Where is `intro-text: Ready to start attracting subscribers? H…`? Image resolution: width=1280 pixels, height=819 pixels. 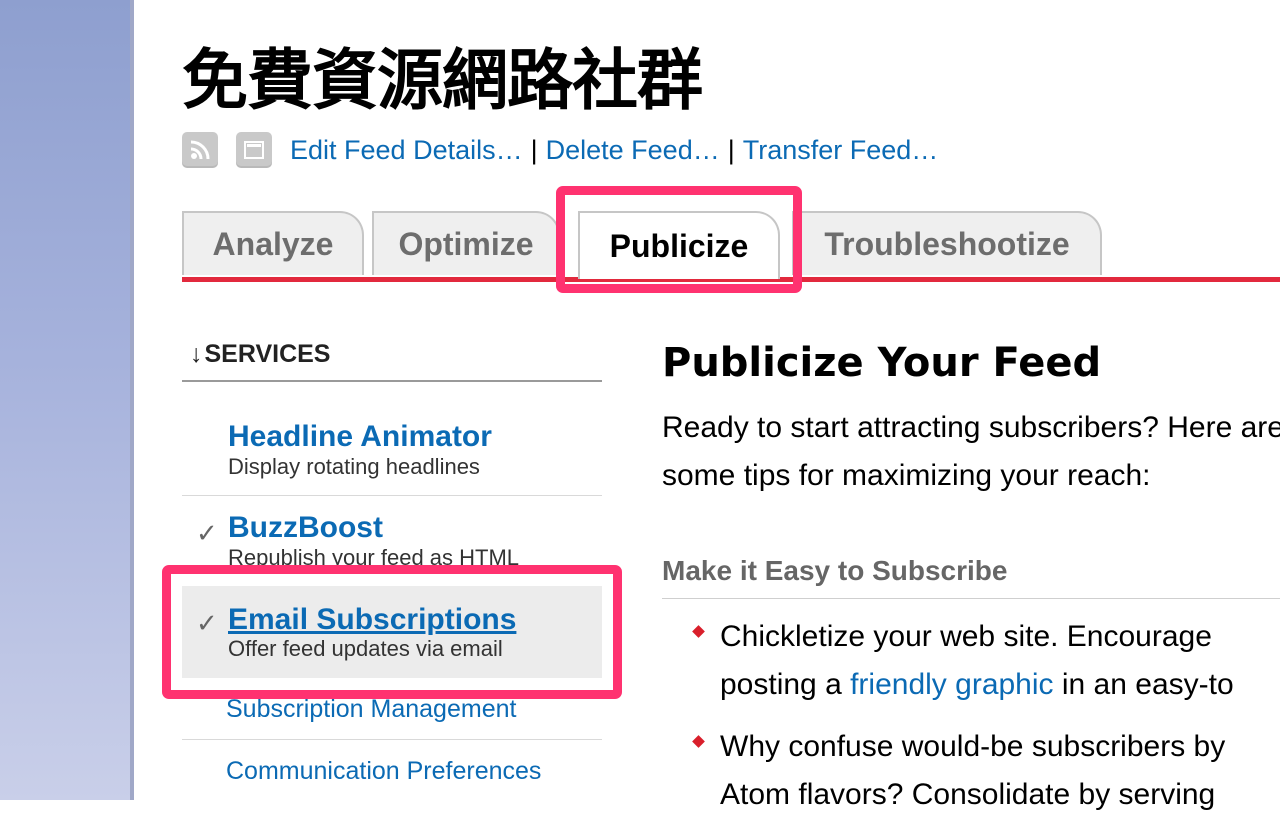
intro-text: Ready to start attracting subscribers? H… is located at coordinates (971, 451).